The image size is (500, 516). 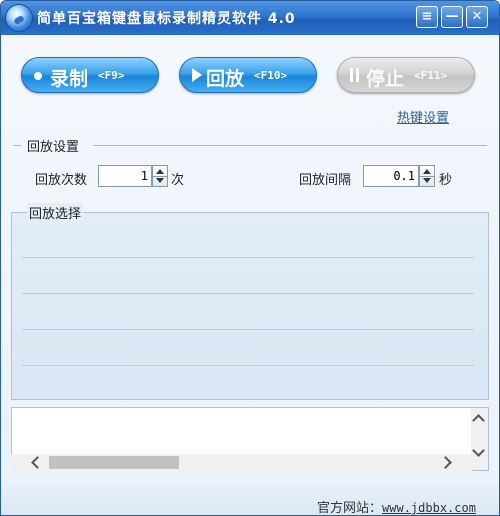 What do you see at coordinates (17, 145) in the screenshot?
I see `settings-group-border-left` at bounding box center [17, 145].